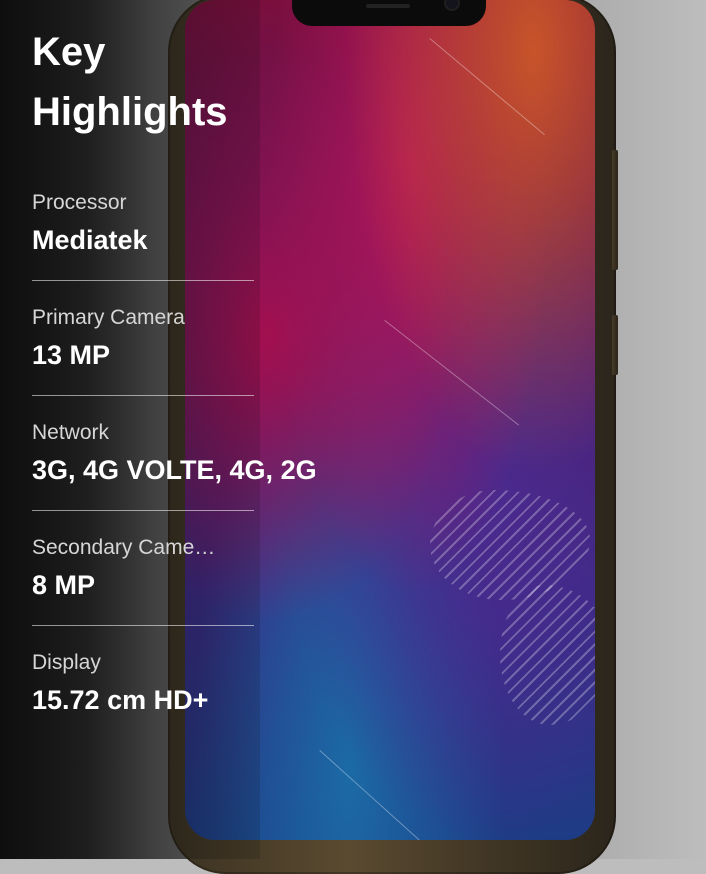 The image size is (706, 874). Describe the element at coordinates (90, 240) in the screenshot. I see `spec-value: Mediatek` at that location.